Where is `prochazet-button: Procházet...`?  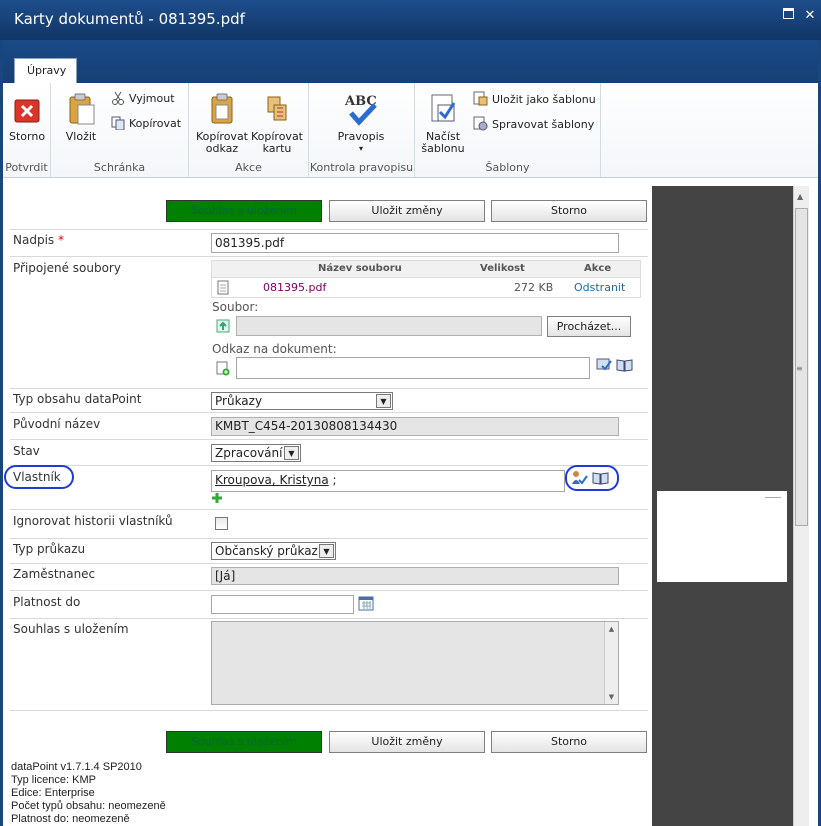 prochazet-button: Procházet... is located at coordinates (589, 326).